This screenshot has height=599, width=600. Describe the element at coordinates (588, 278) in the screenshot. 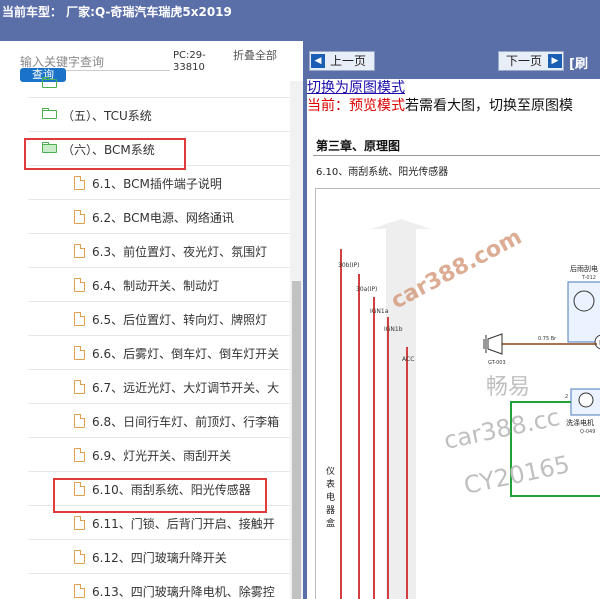

I see `connector-label: T-012` at that location.